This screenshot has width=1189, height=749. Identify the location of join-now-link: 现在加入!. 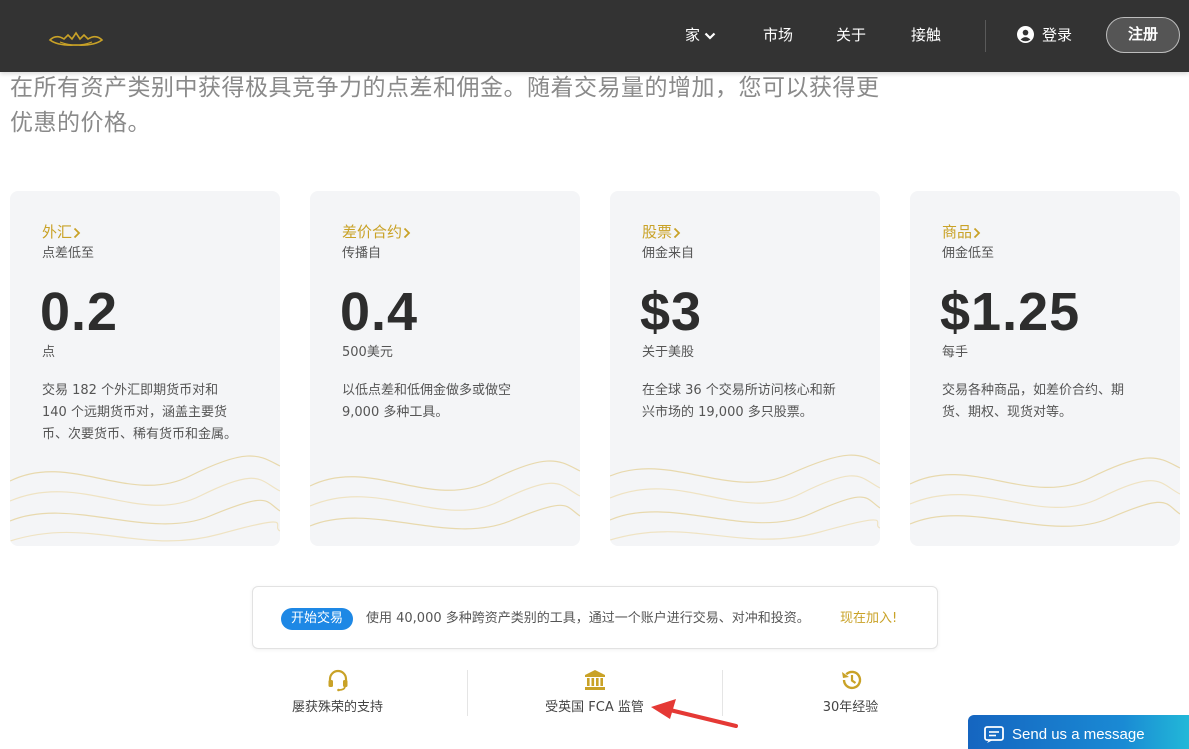
(868, 619).